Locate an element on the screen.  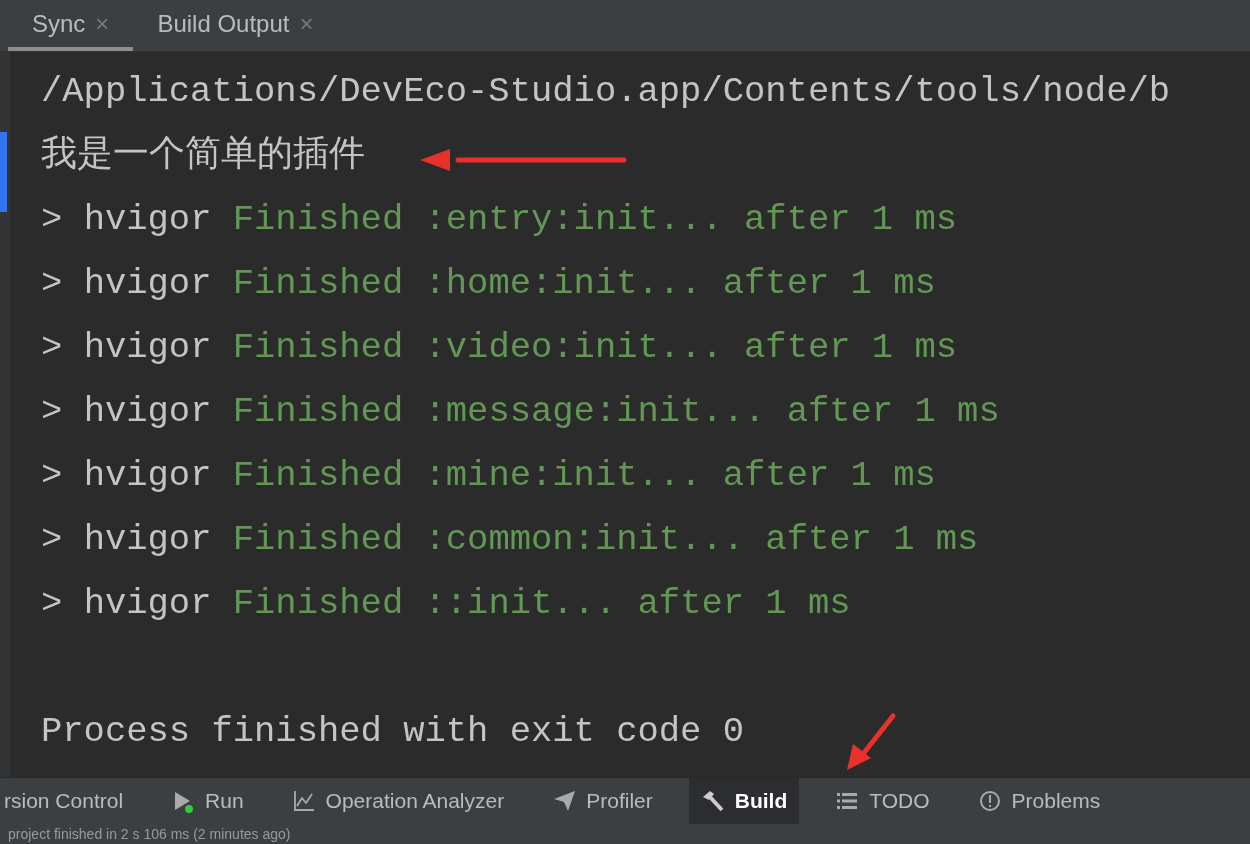
tool-window-button: Build is located at coordinates (744, 801).